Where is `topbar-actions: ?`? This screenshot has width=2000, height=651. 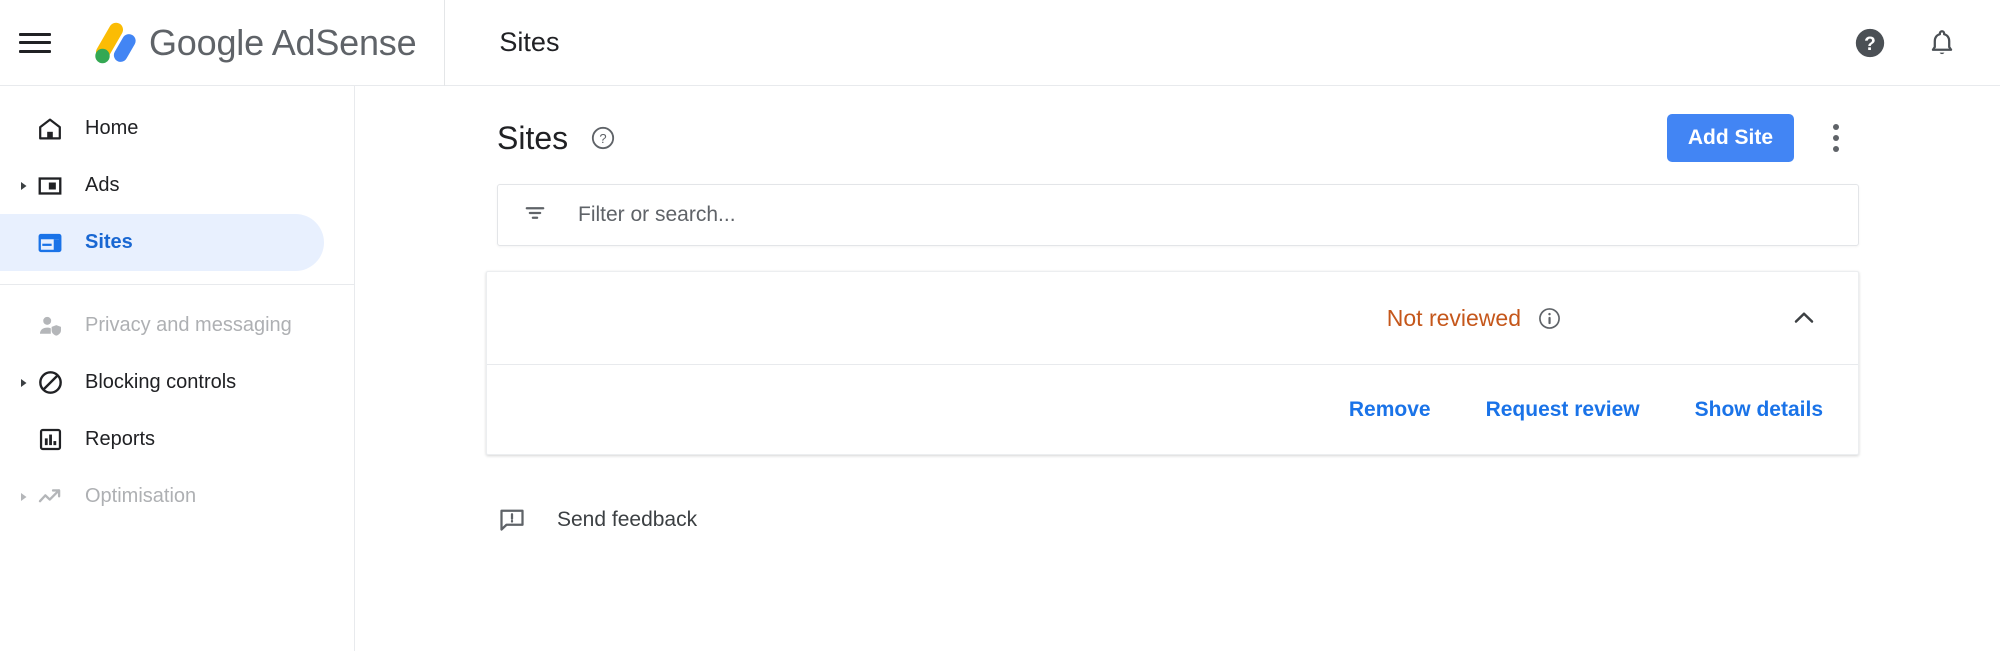 topbar-actions: ? is located at coordinates (1924, 43).